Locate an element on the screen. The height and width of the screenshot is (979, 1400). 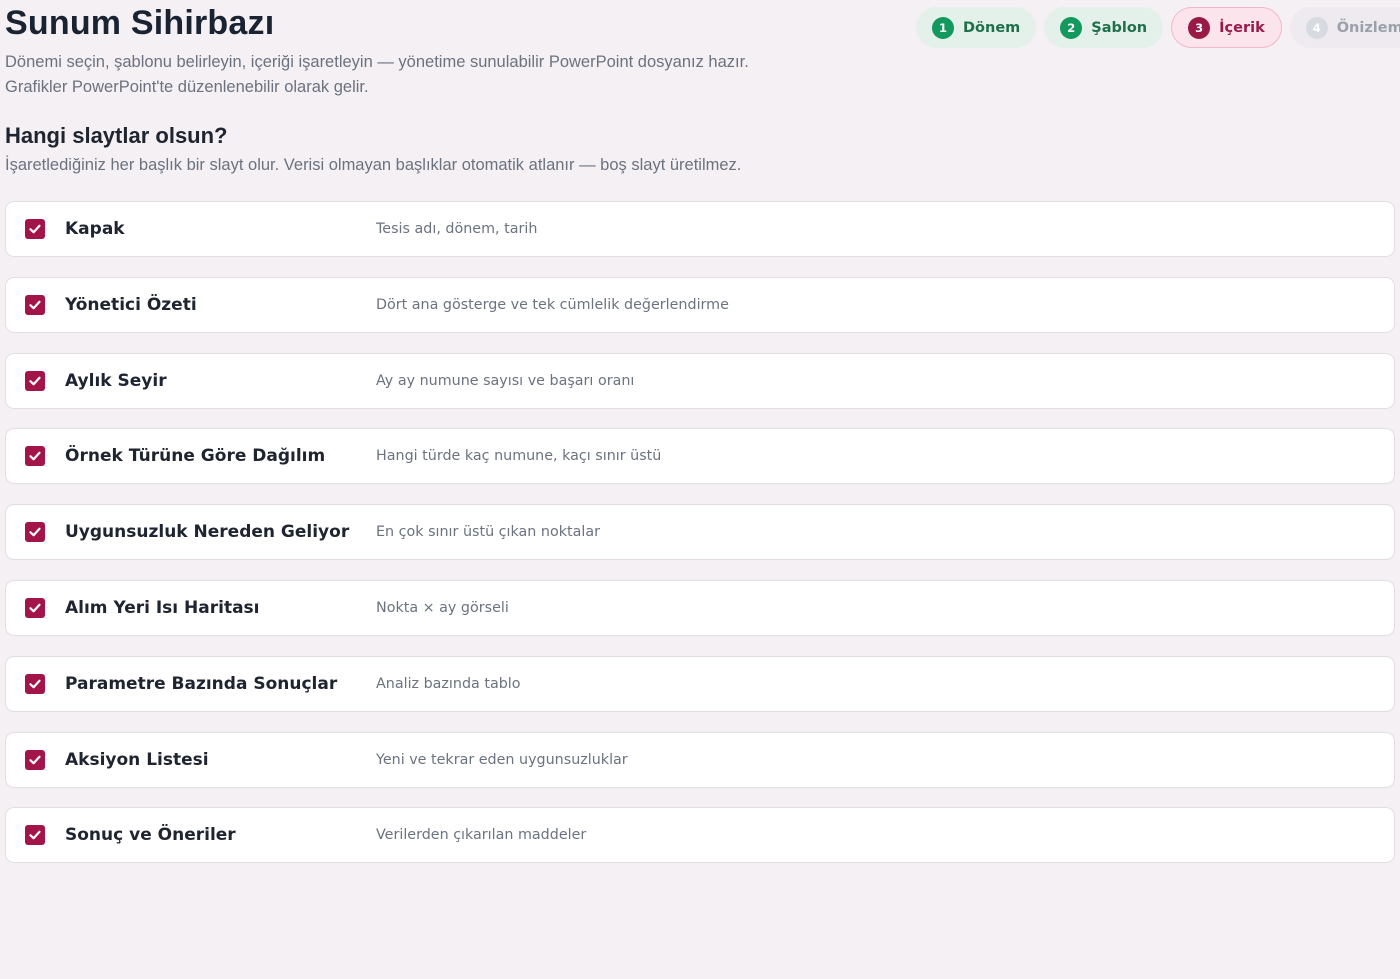
step-label: Dönem is located at coordinates (992, 27).